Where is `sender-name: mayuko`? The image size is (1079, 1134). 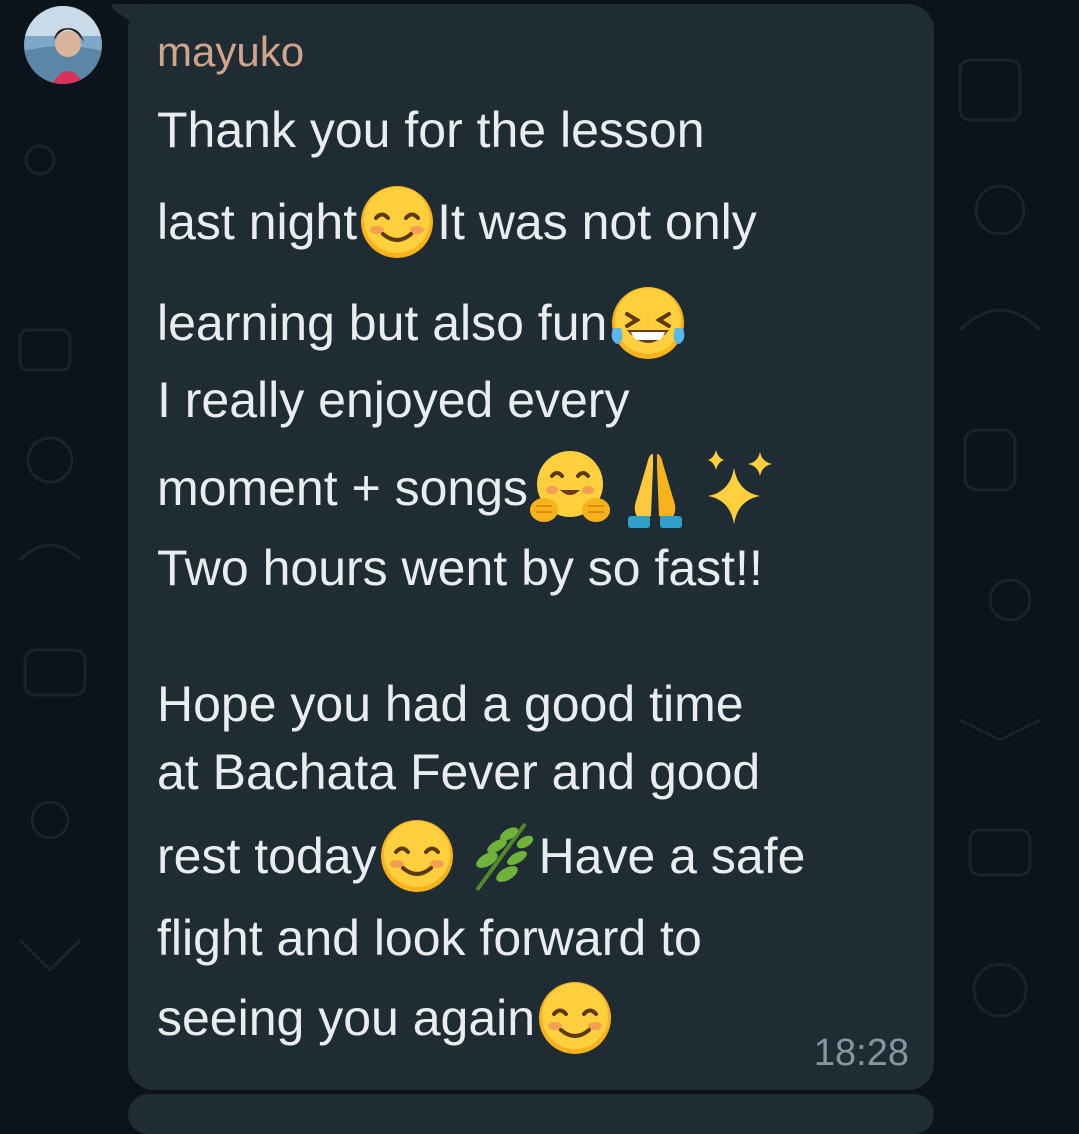
sender-name: mayuko is located at coordinates (230, 52).